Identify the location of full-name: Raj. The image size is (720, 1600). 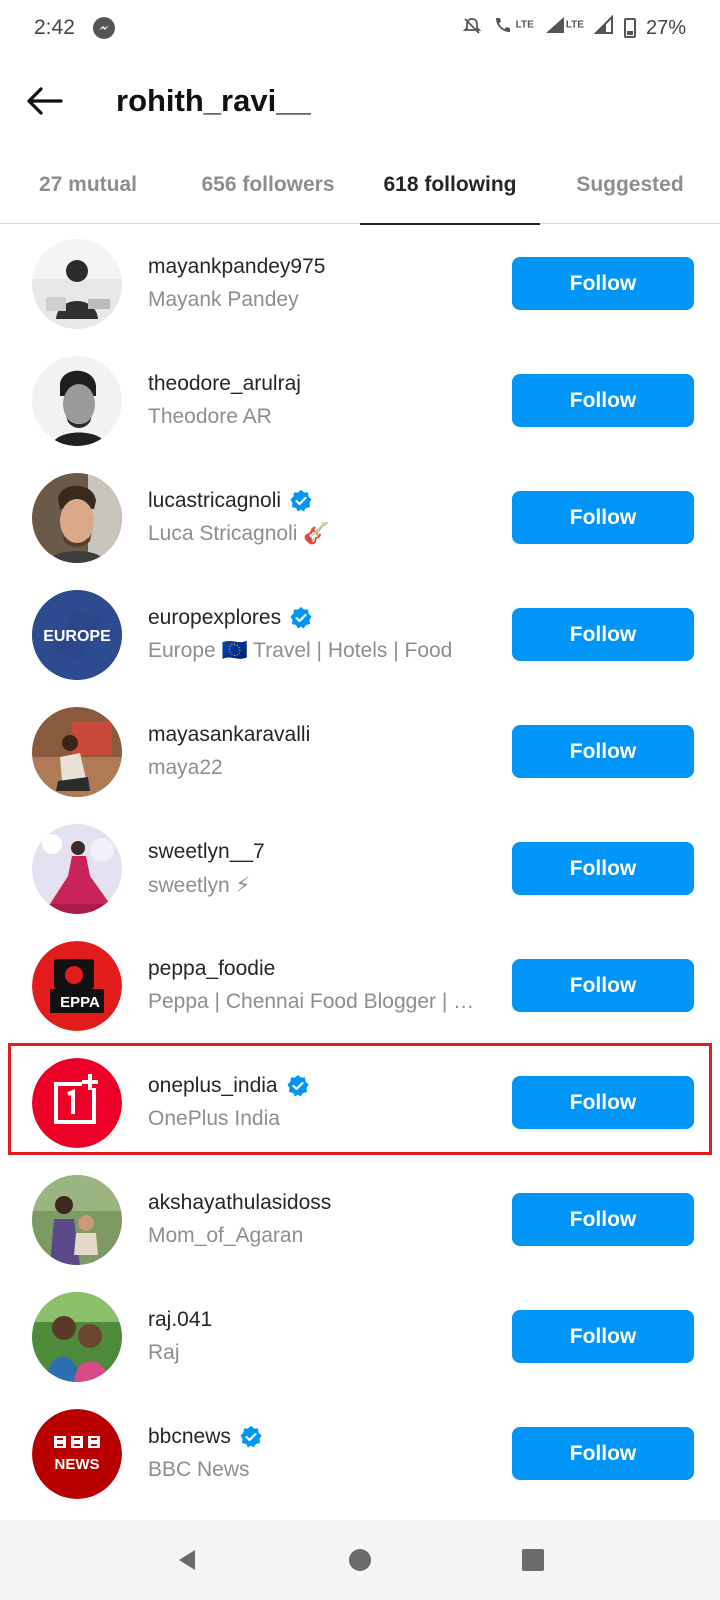
(164, 1352).